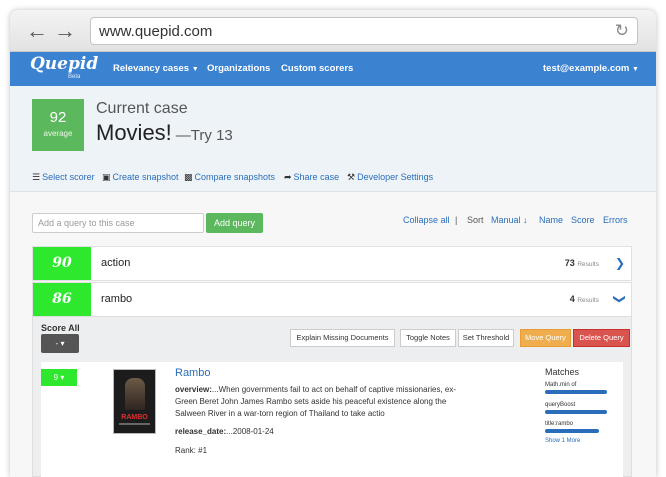 Image resolution: width=666 pixels, height=477 pixels. What do you see at coordinates (68, 177) in the screenshot?
I see `select-scorer-label: Select scorer` at bounding box center [68, 177].